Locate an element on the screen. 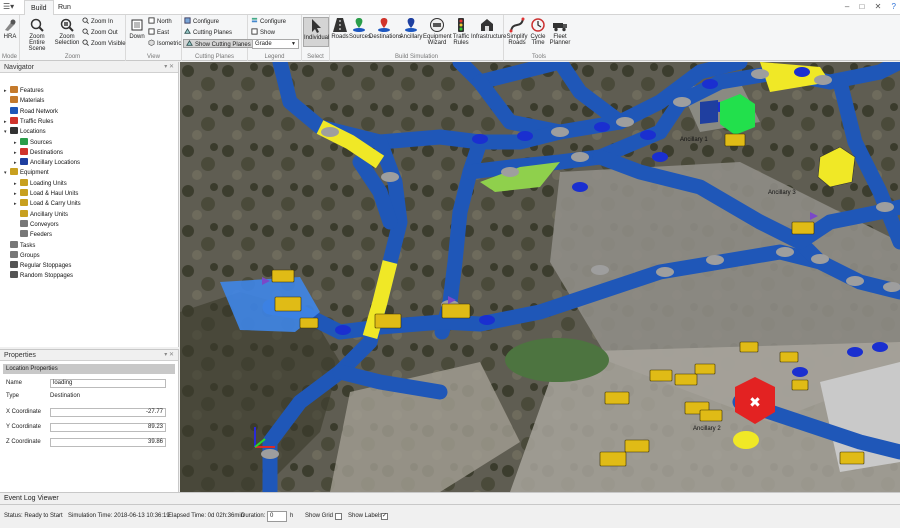  nav-item-tasks: Tasks is located at coordinates (19, 245).